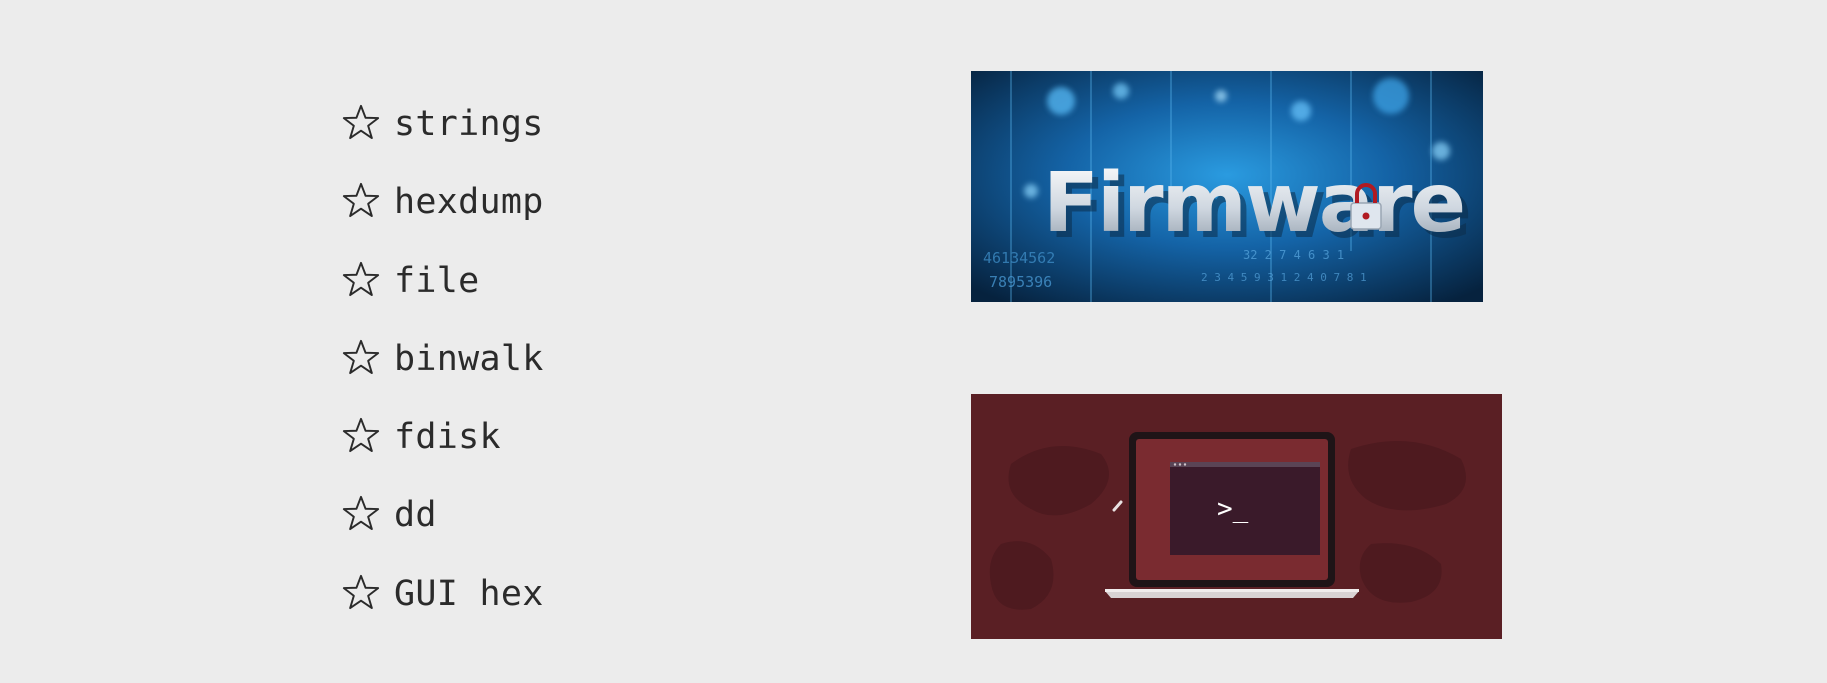 This screenshot has height=683, width=1827. Describe the element at coordinates (1233, 509) in the screenshot. I see `terminal-prompt: >_` at that location.